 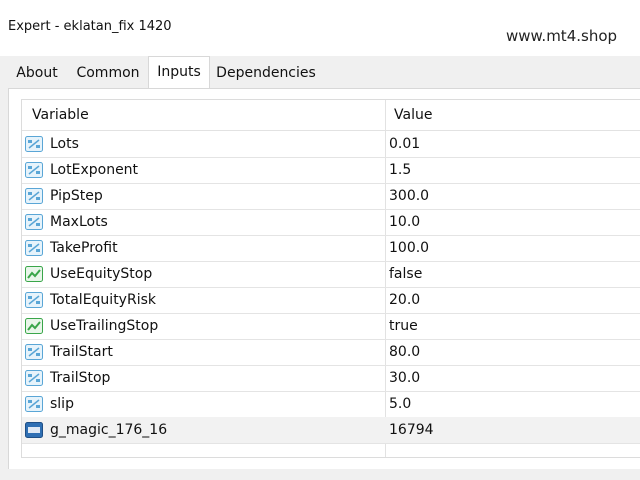 What do you see at coordinates (331, 404) in the screenshot?
I see `table-row: slip 5.0` at bounding box center [331, 404].